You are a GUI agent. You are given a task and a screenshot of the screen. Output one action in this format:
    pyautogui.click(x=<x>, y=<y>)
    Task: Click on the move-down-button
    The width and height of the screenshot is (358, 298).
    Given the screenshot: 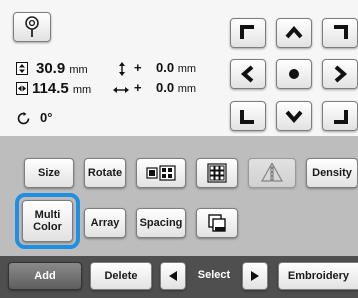 What is the action you would take?
    pyautogui.click(x=294, y=116)
    